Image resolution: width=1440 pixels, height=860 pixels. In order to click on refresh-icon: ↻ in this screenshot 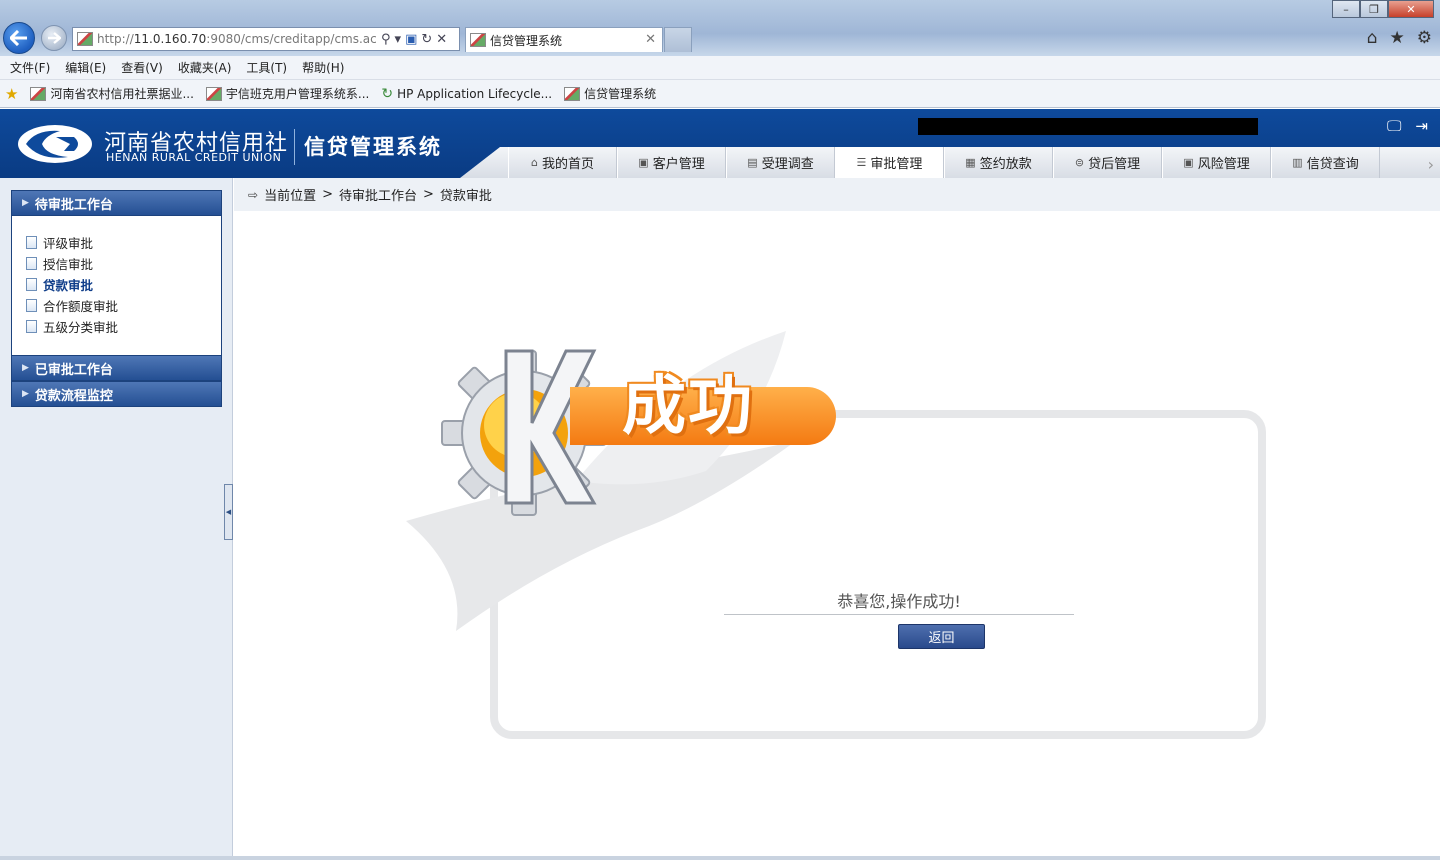, I will do `click(426, 39)`.